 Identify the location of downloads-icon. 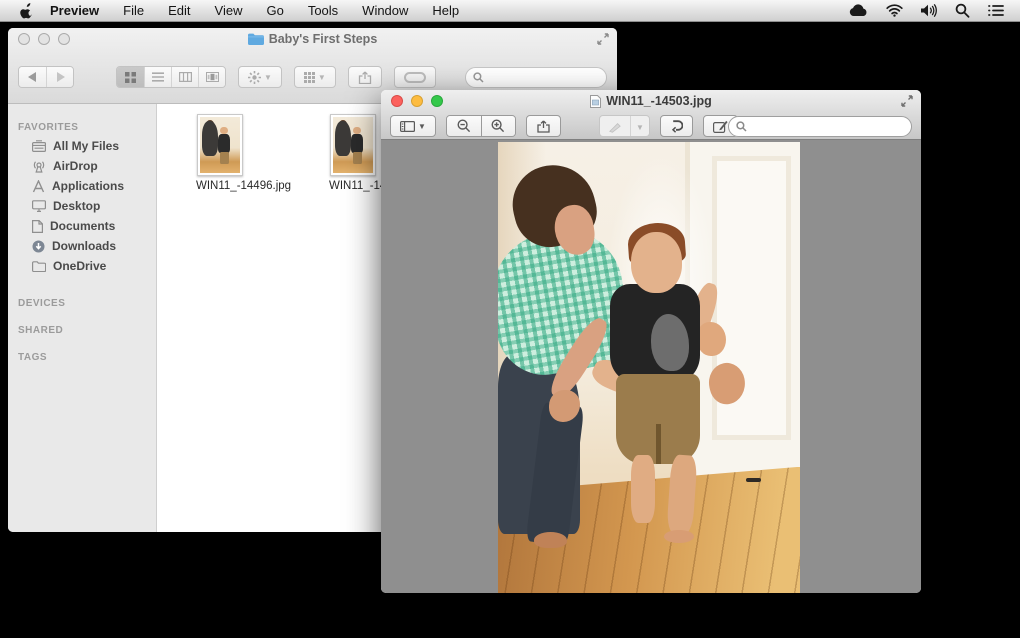
(38, 246).